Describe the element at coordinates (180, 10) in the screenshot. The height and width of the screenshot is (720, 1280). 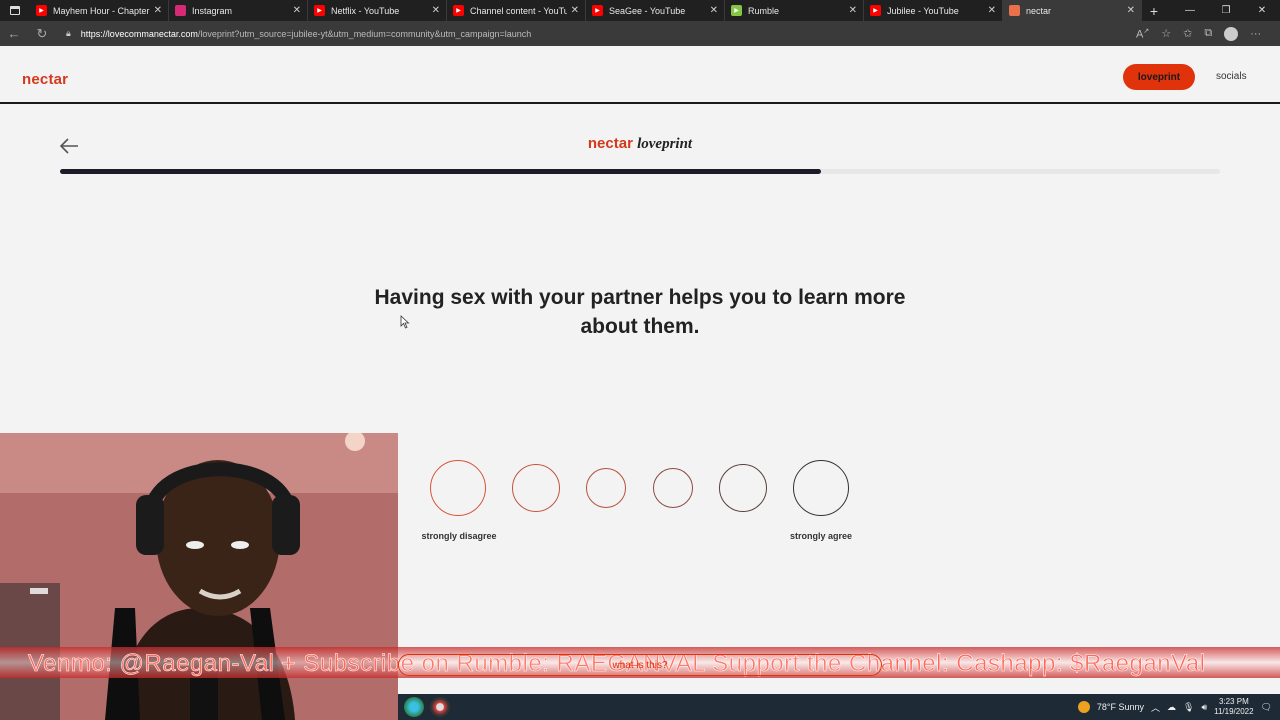
I see `instagram-icon` at that location.